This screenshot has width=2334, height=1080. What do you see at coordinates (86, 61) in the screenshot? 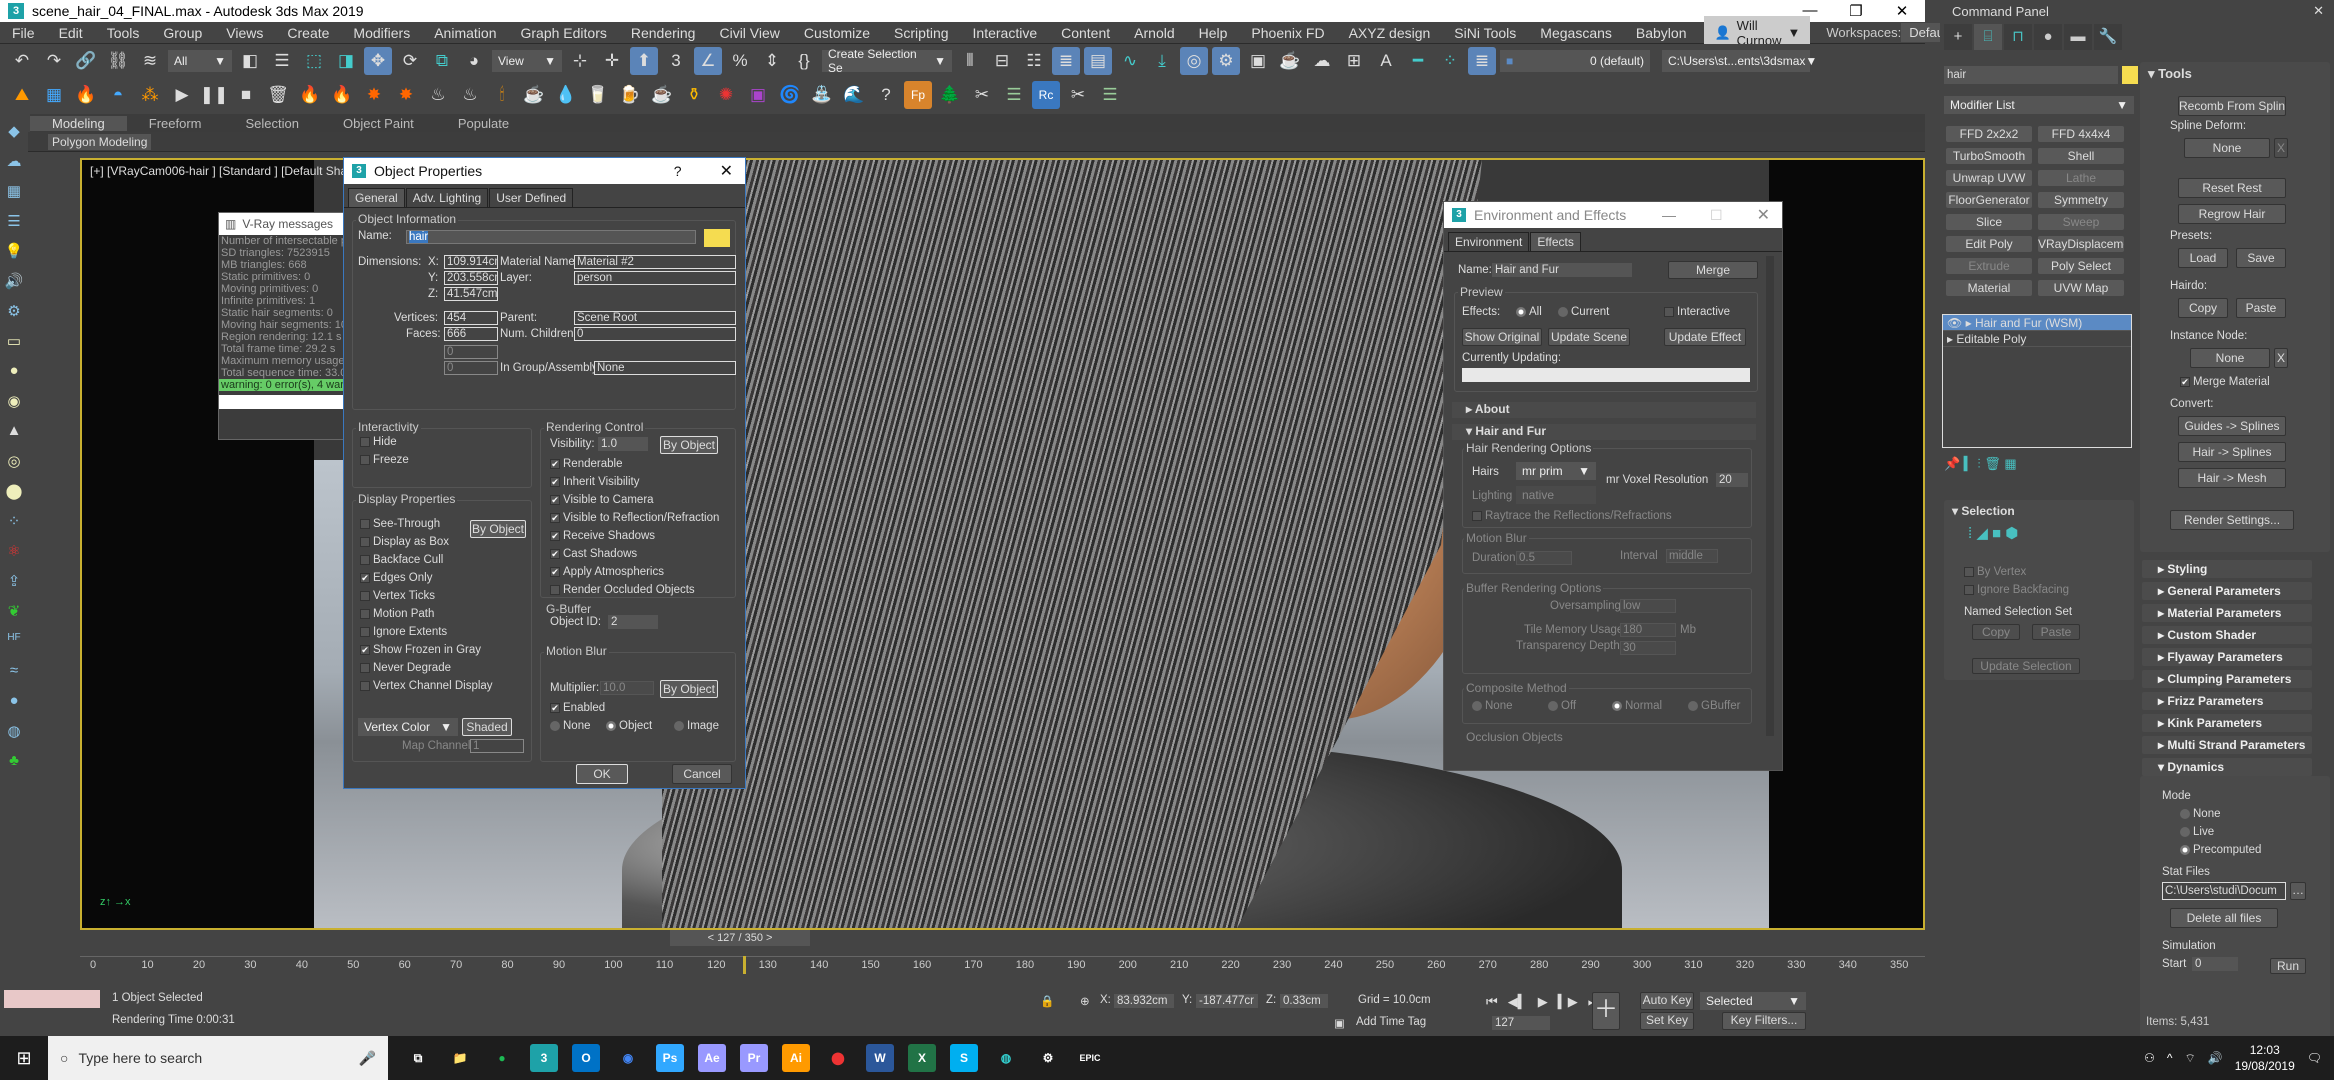
I see `link-icon: 🔗` at bounding box center [86, 61].